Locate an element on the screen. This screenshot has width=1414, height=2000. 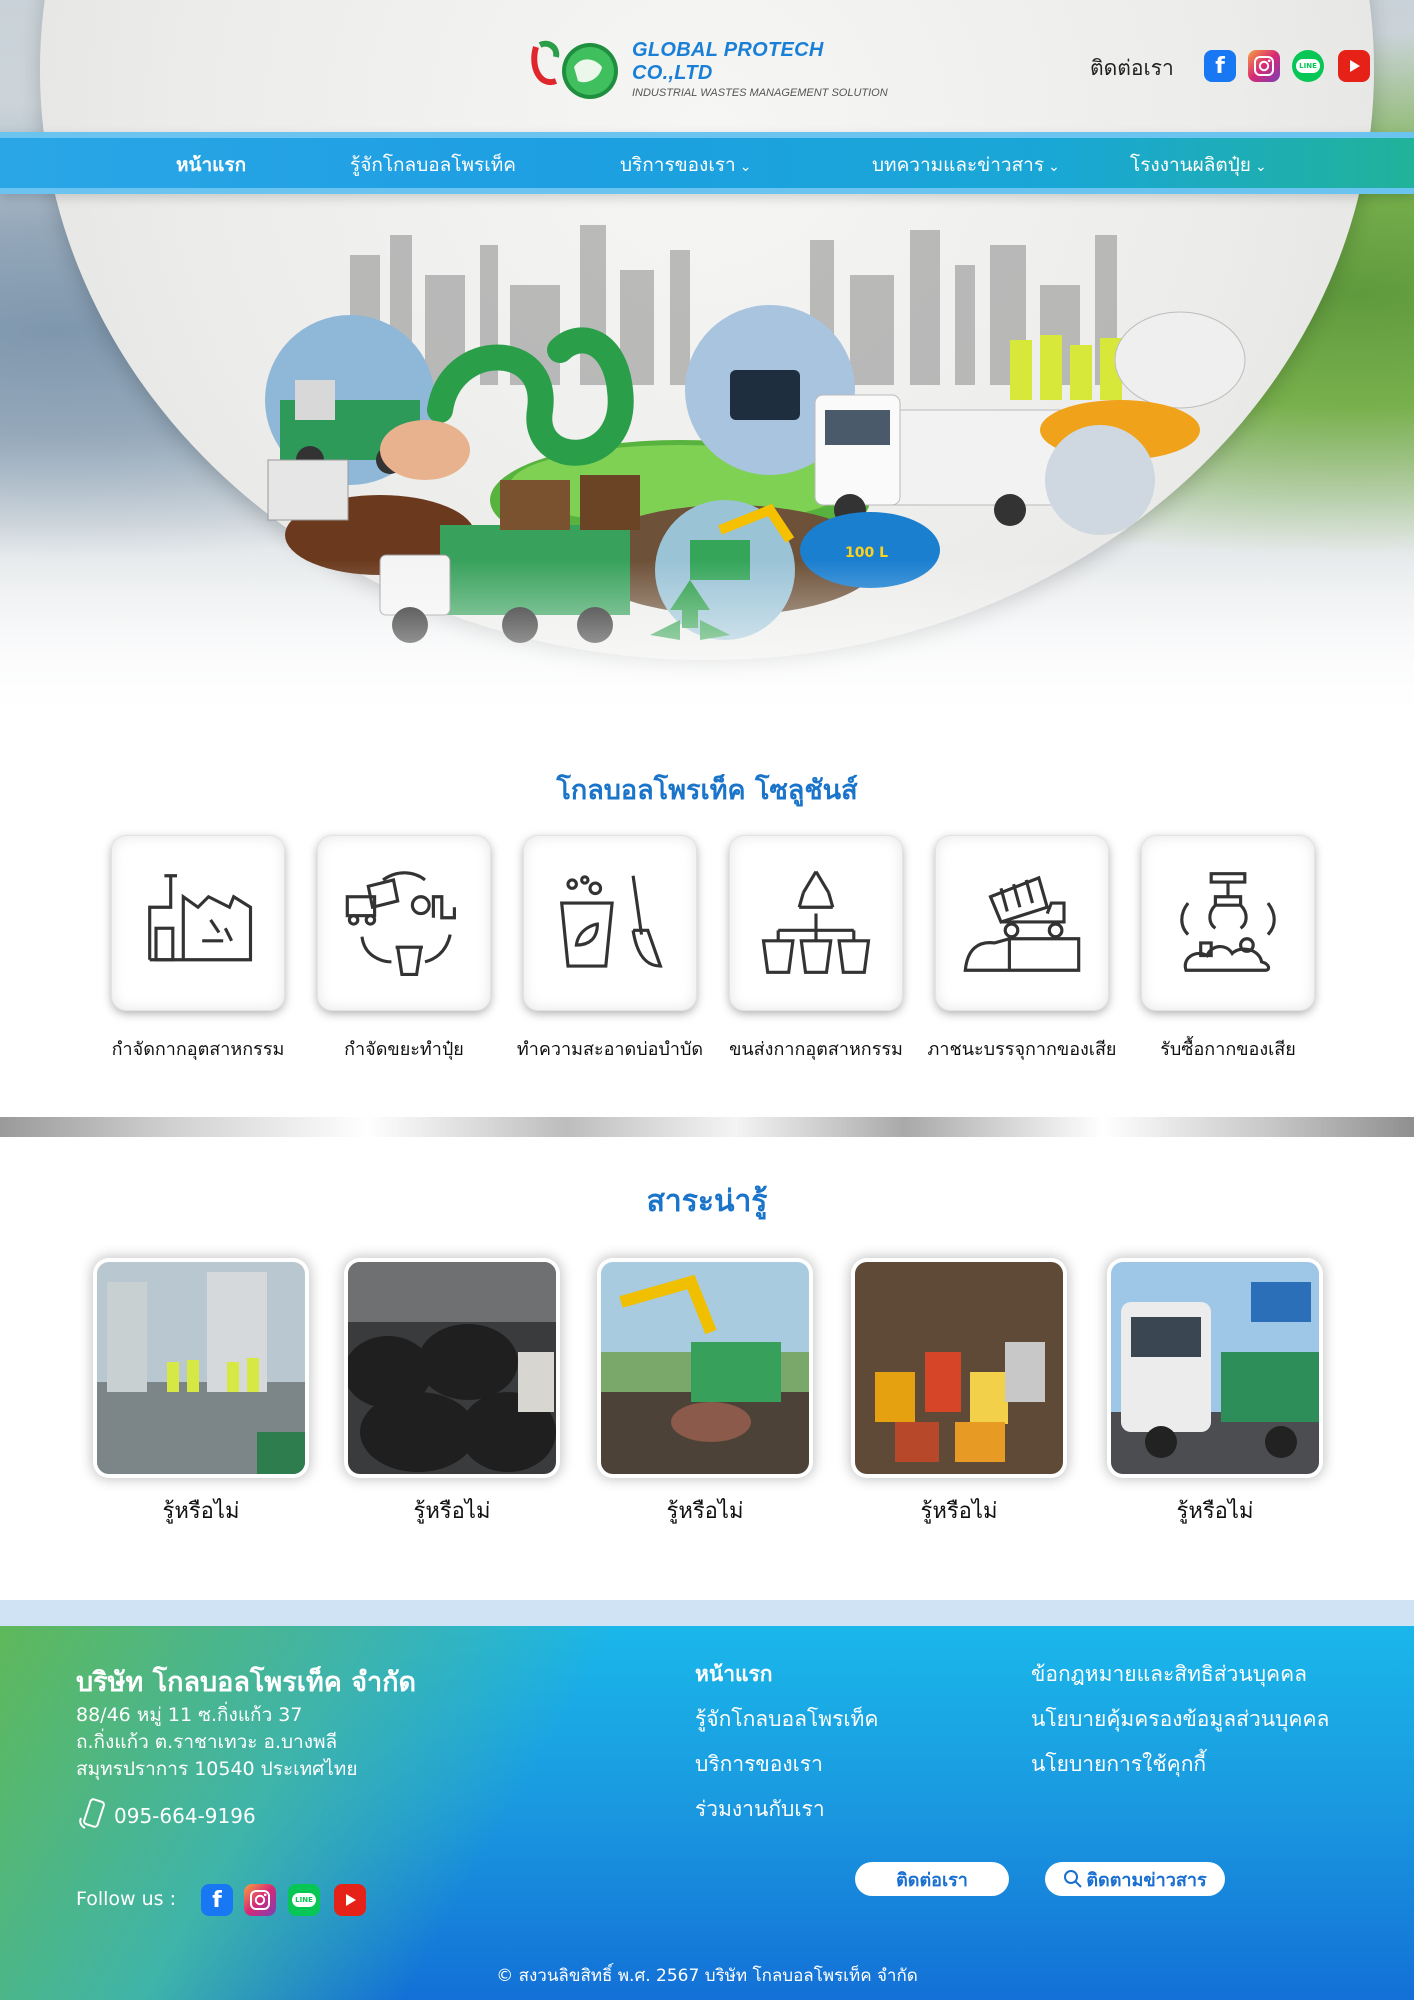
workers-site-photo is located at coordinates (201, 1368).